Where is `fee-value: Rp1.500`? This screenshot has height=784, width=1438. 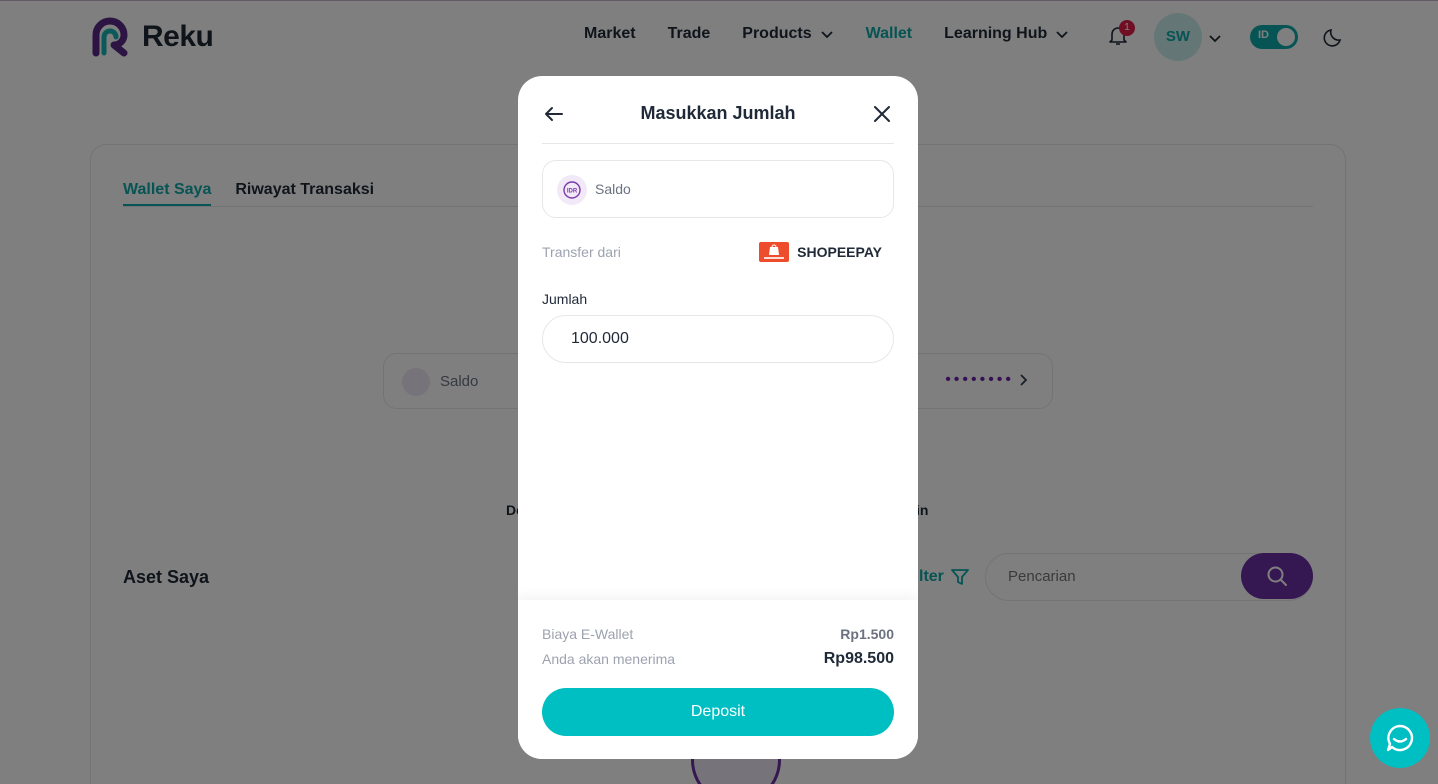
fee-value: Rp1.500 is located at coordinates (867, 634).